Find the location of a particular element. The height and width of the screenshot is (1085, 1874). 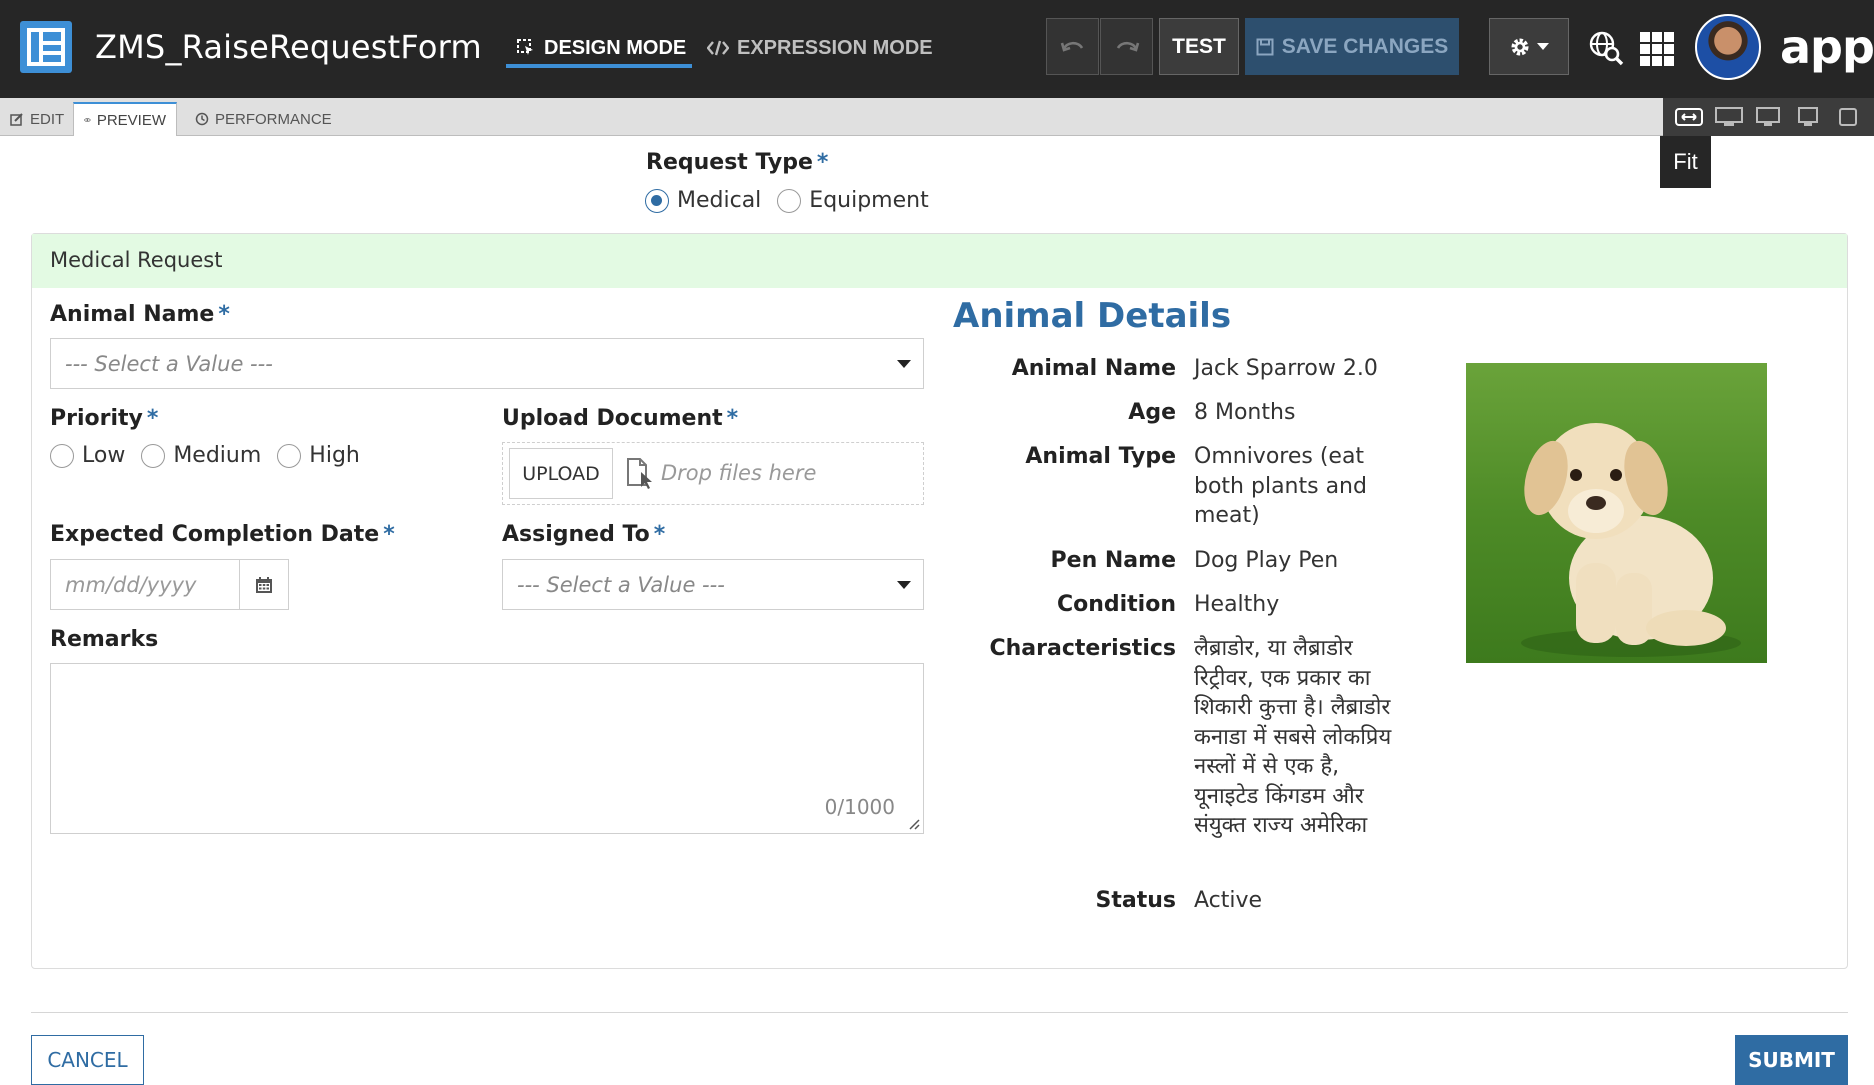

apps-grid-icon is located at coordinates (1657, 49).